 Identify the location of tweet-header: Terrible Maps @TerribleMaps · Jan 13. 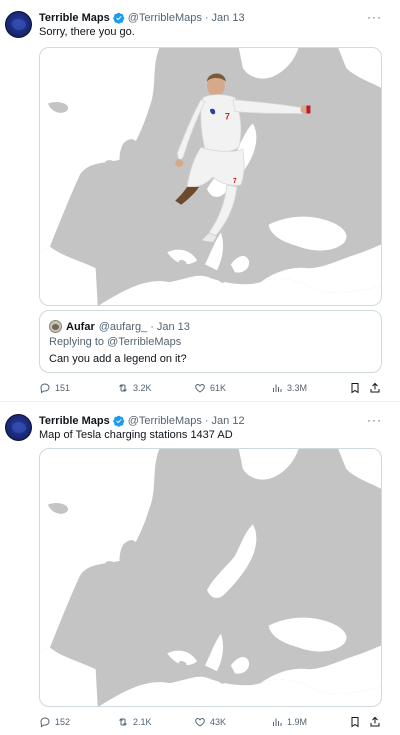
(142, 18).